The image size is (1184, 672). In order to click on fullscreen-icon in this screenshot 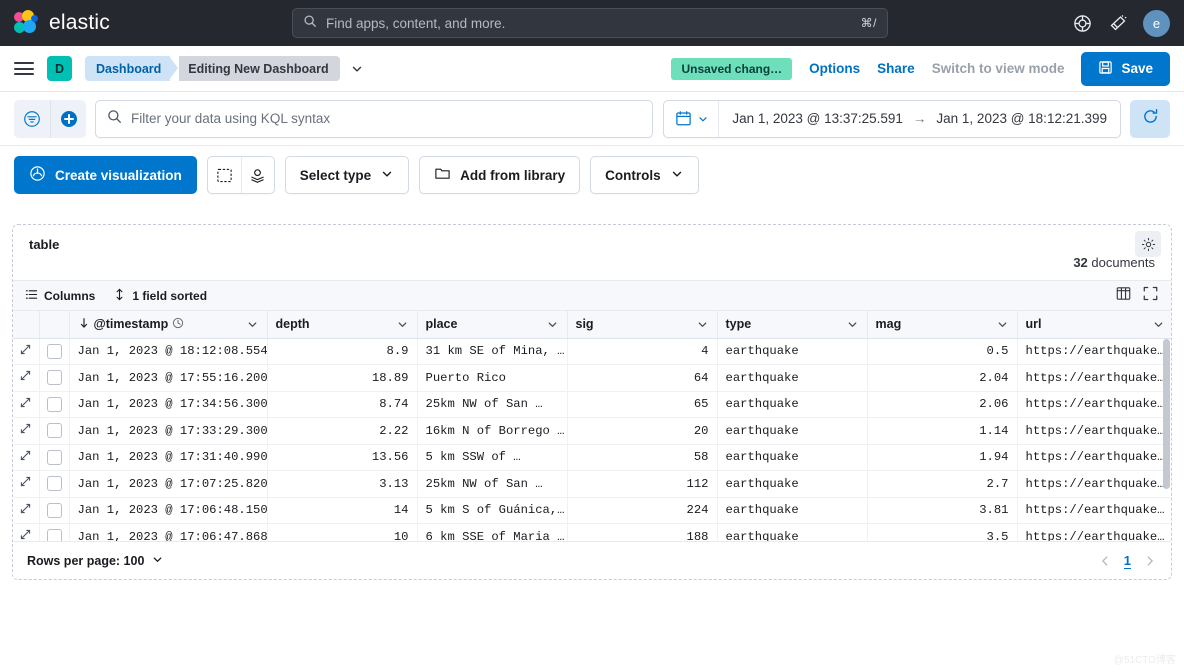, I will do `click(1150, 296)`.